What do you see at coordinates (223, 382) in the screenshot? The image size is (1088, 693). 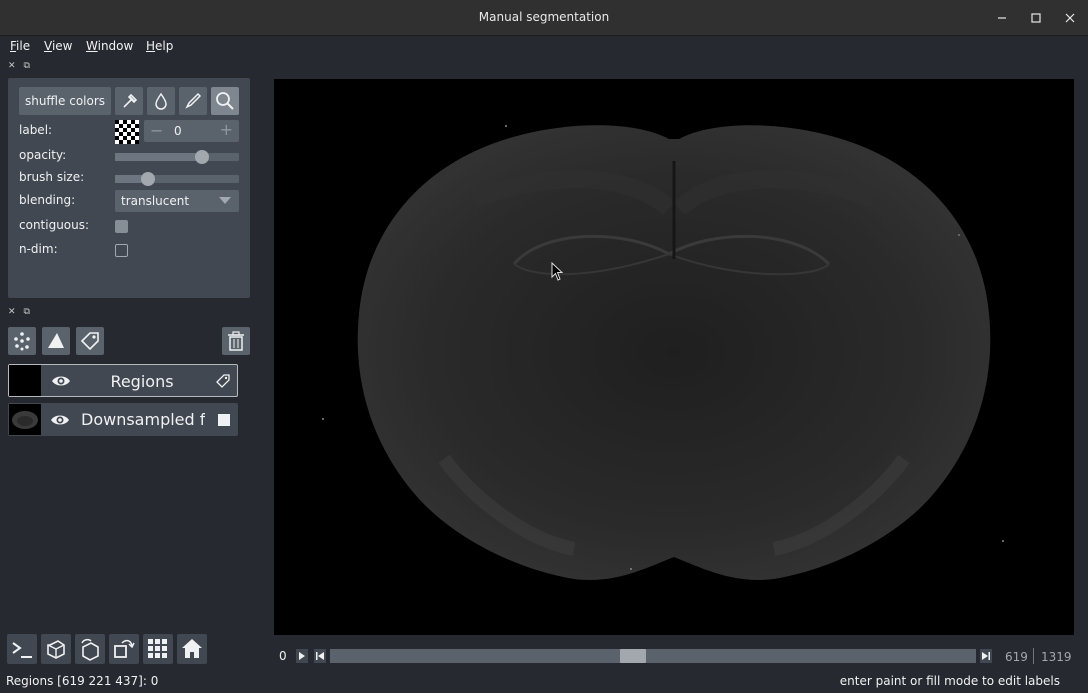 I see `labels-icon` at bounding box center [223, 382].